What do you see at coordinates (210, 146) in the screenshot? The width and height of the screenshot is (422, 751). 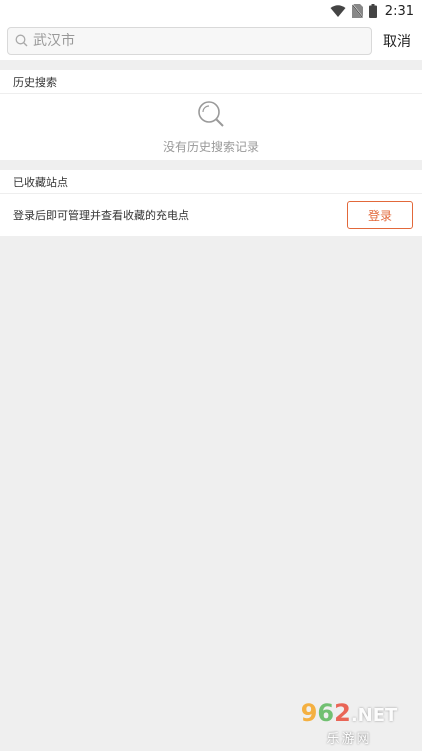 I see `history-empty-text: 没有历史搜索记录` at bounding box center [210, 146].